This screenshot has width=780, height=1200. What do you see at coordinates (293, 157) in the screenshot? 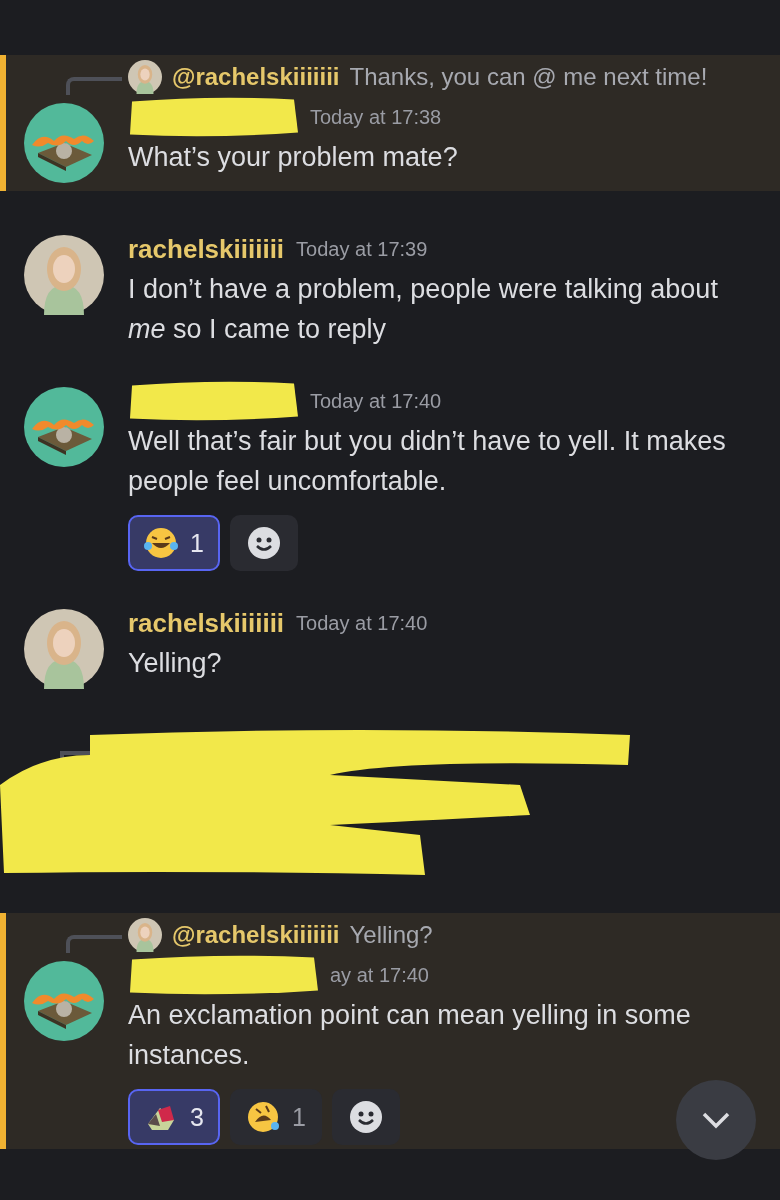
I see `message-text: What’s your problem mate?` at bounding box center [293, 157].